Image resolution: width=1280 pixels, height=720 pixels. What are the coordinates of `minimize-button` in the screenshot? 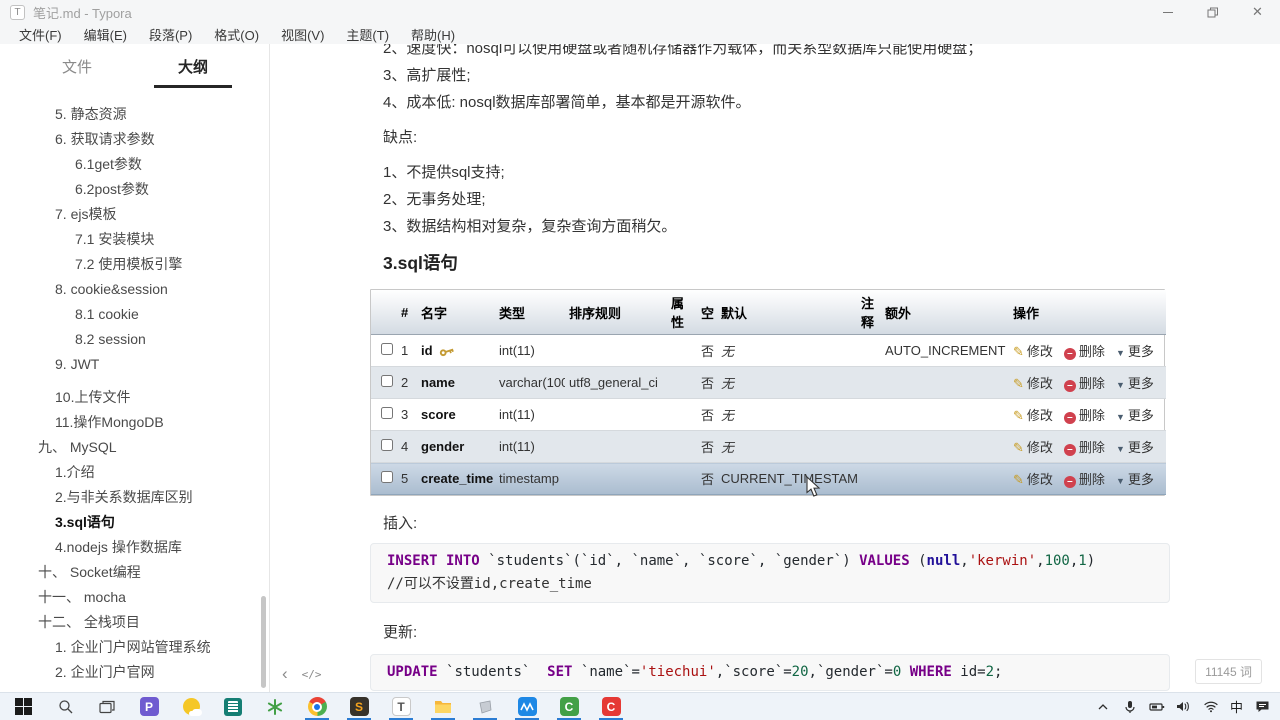 It's located at (1167, 12).